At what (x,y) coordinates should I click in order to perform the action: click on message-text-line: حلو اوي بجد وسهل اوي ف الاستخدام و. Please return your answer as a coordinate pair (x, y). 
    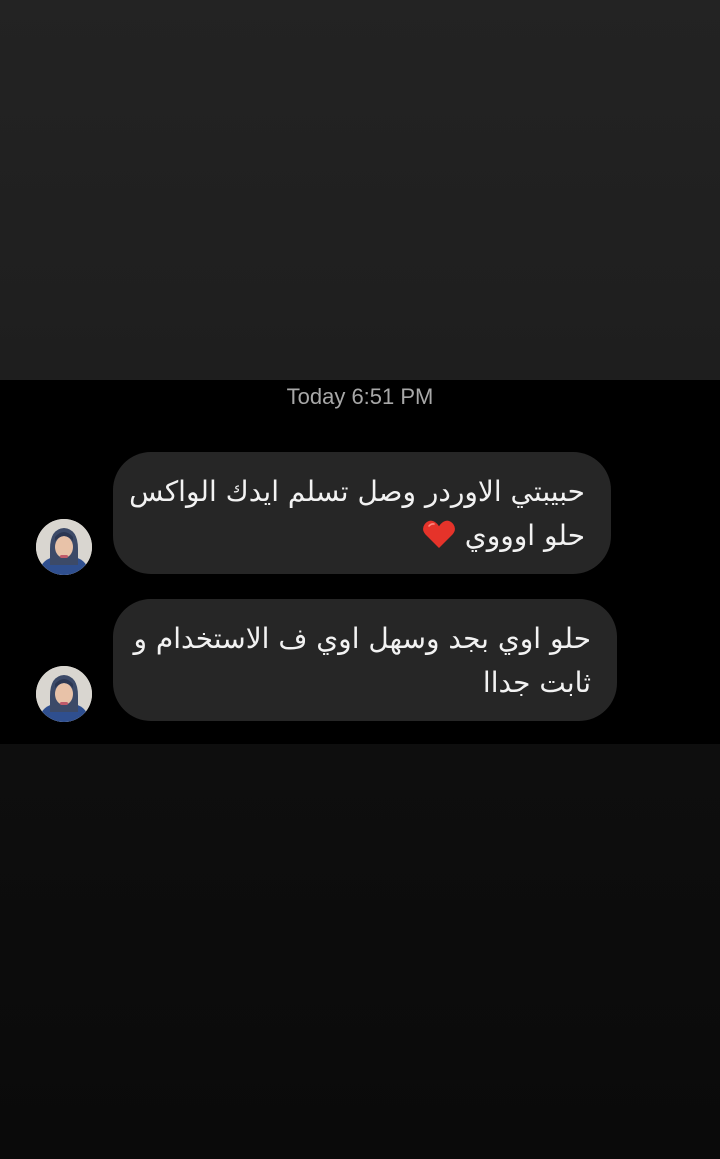
    Looking at the image, I should click on (362, 638).